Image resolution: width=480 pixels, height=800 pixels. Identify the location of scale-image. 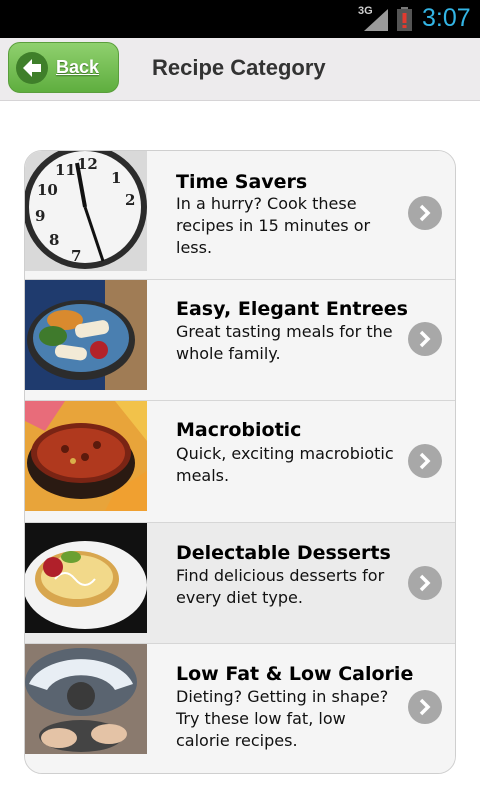
(86, 699).